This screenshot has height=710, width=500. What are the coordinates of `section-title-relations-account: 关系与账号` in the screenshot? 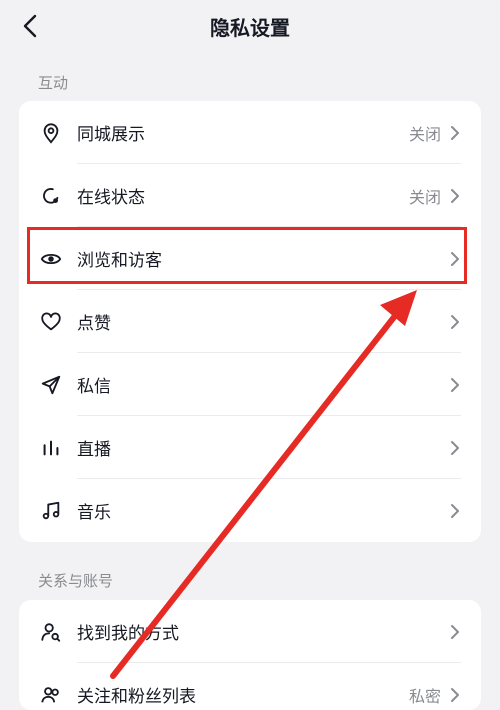 It's located at (76, 581).